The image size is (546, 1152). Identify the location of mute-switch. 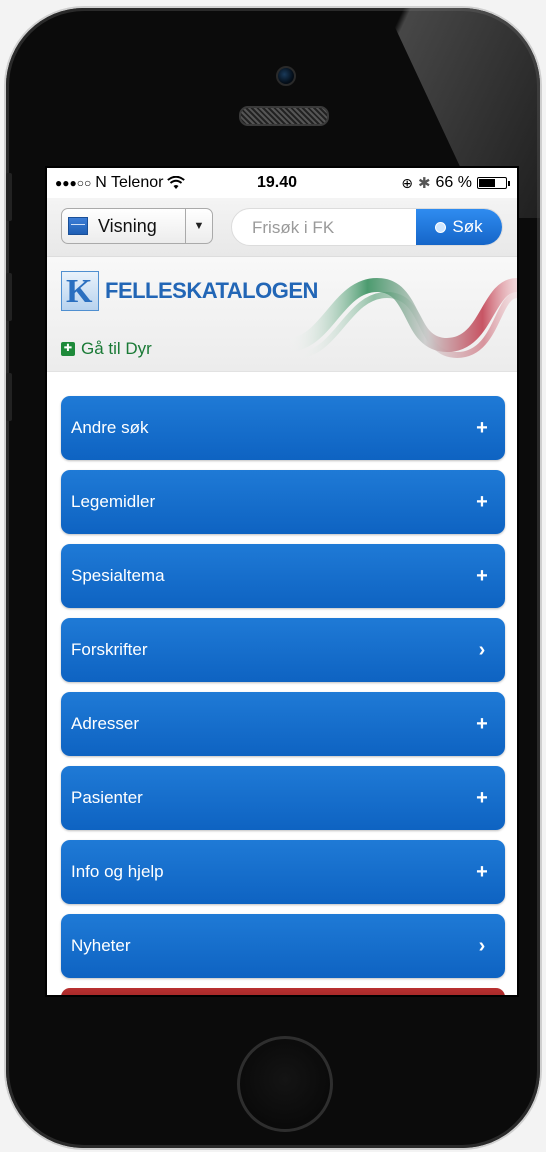
(9, 197).